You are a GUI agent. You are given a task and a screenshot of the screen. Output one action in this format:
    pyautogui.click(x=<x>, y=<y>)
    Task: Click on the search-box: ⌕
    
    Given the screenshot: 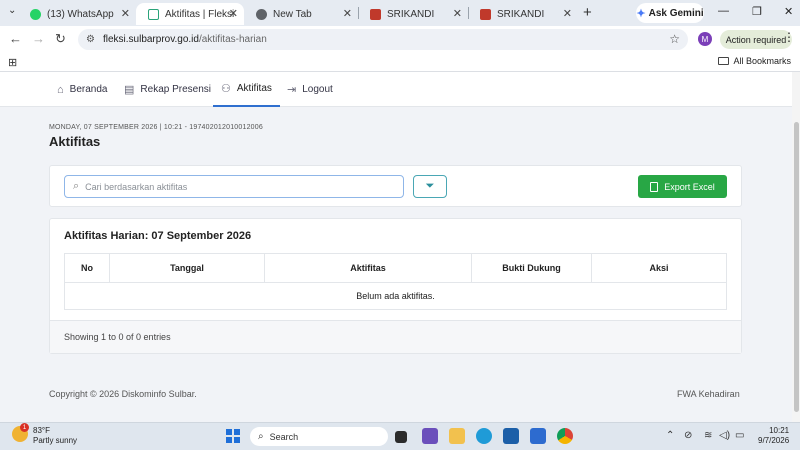 What is the action you would take?
    pyautogui.click(x=234, y=186)
    